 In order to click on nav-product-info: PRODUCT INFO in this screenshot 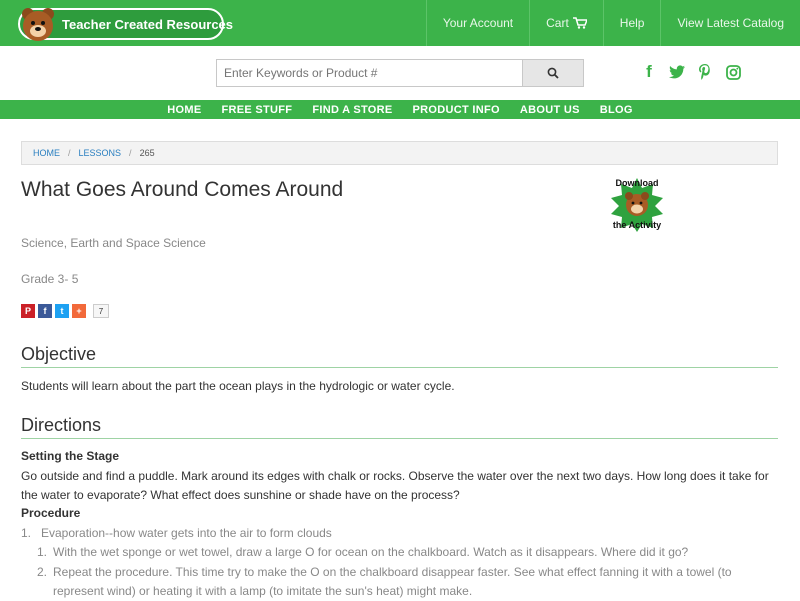, I will do `click(456, 110)`.